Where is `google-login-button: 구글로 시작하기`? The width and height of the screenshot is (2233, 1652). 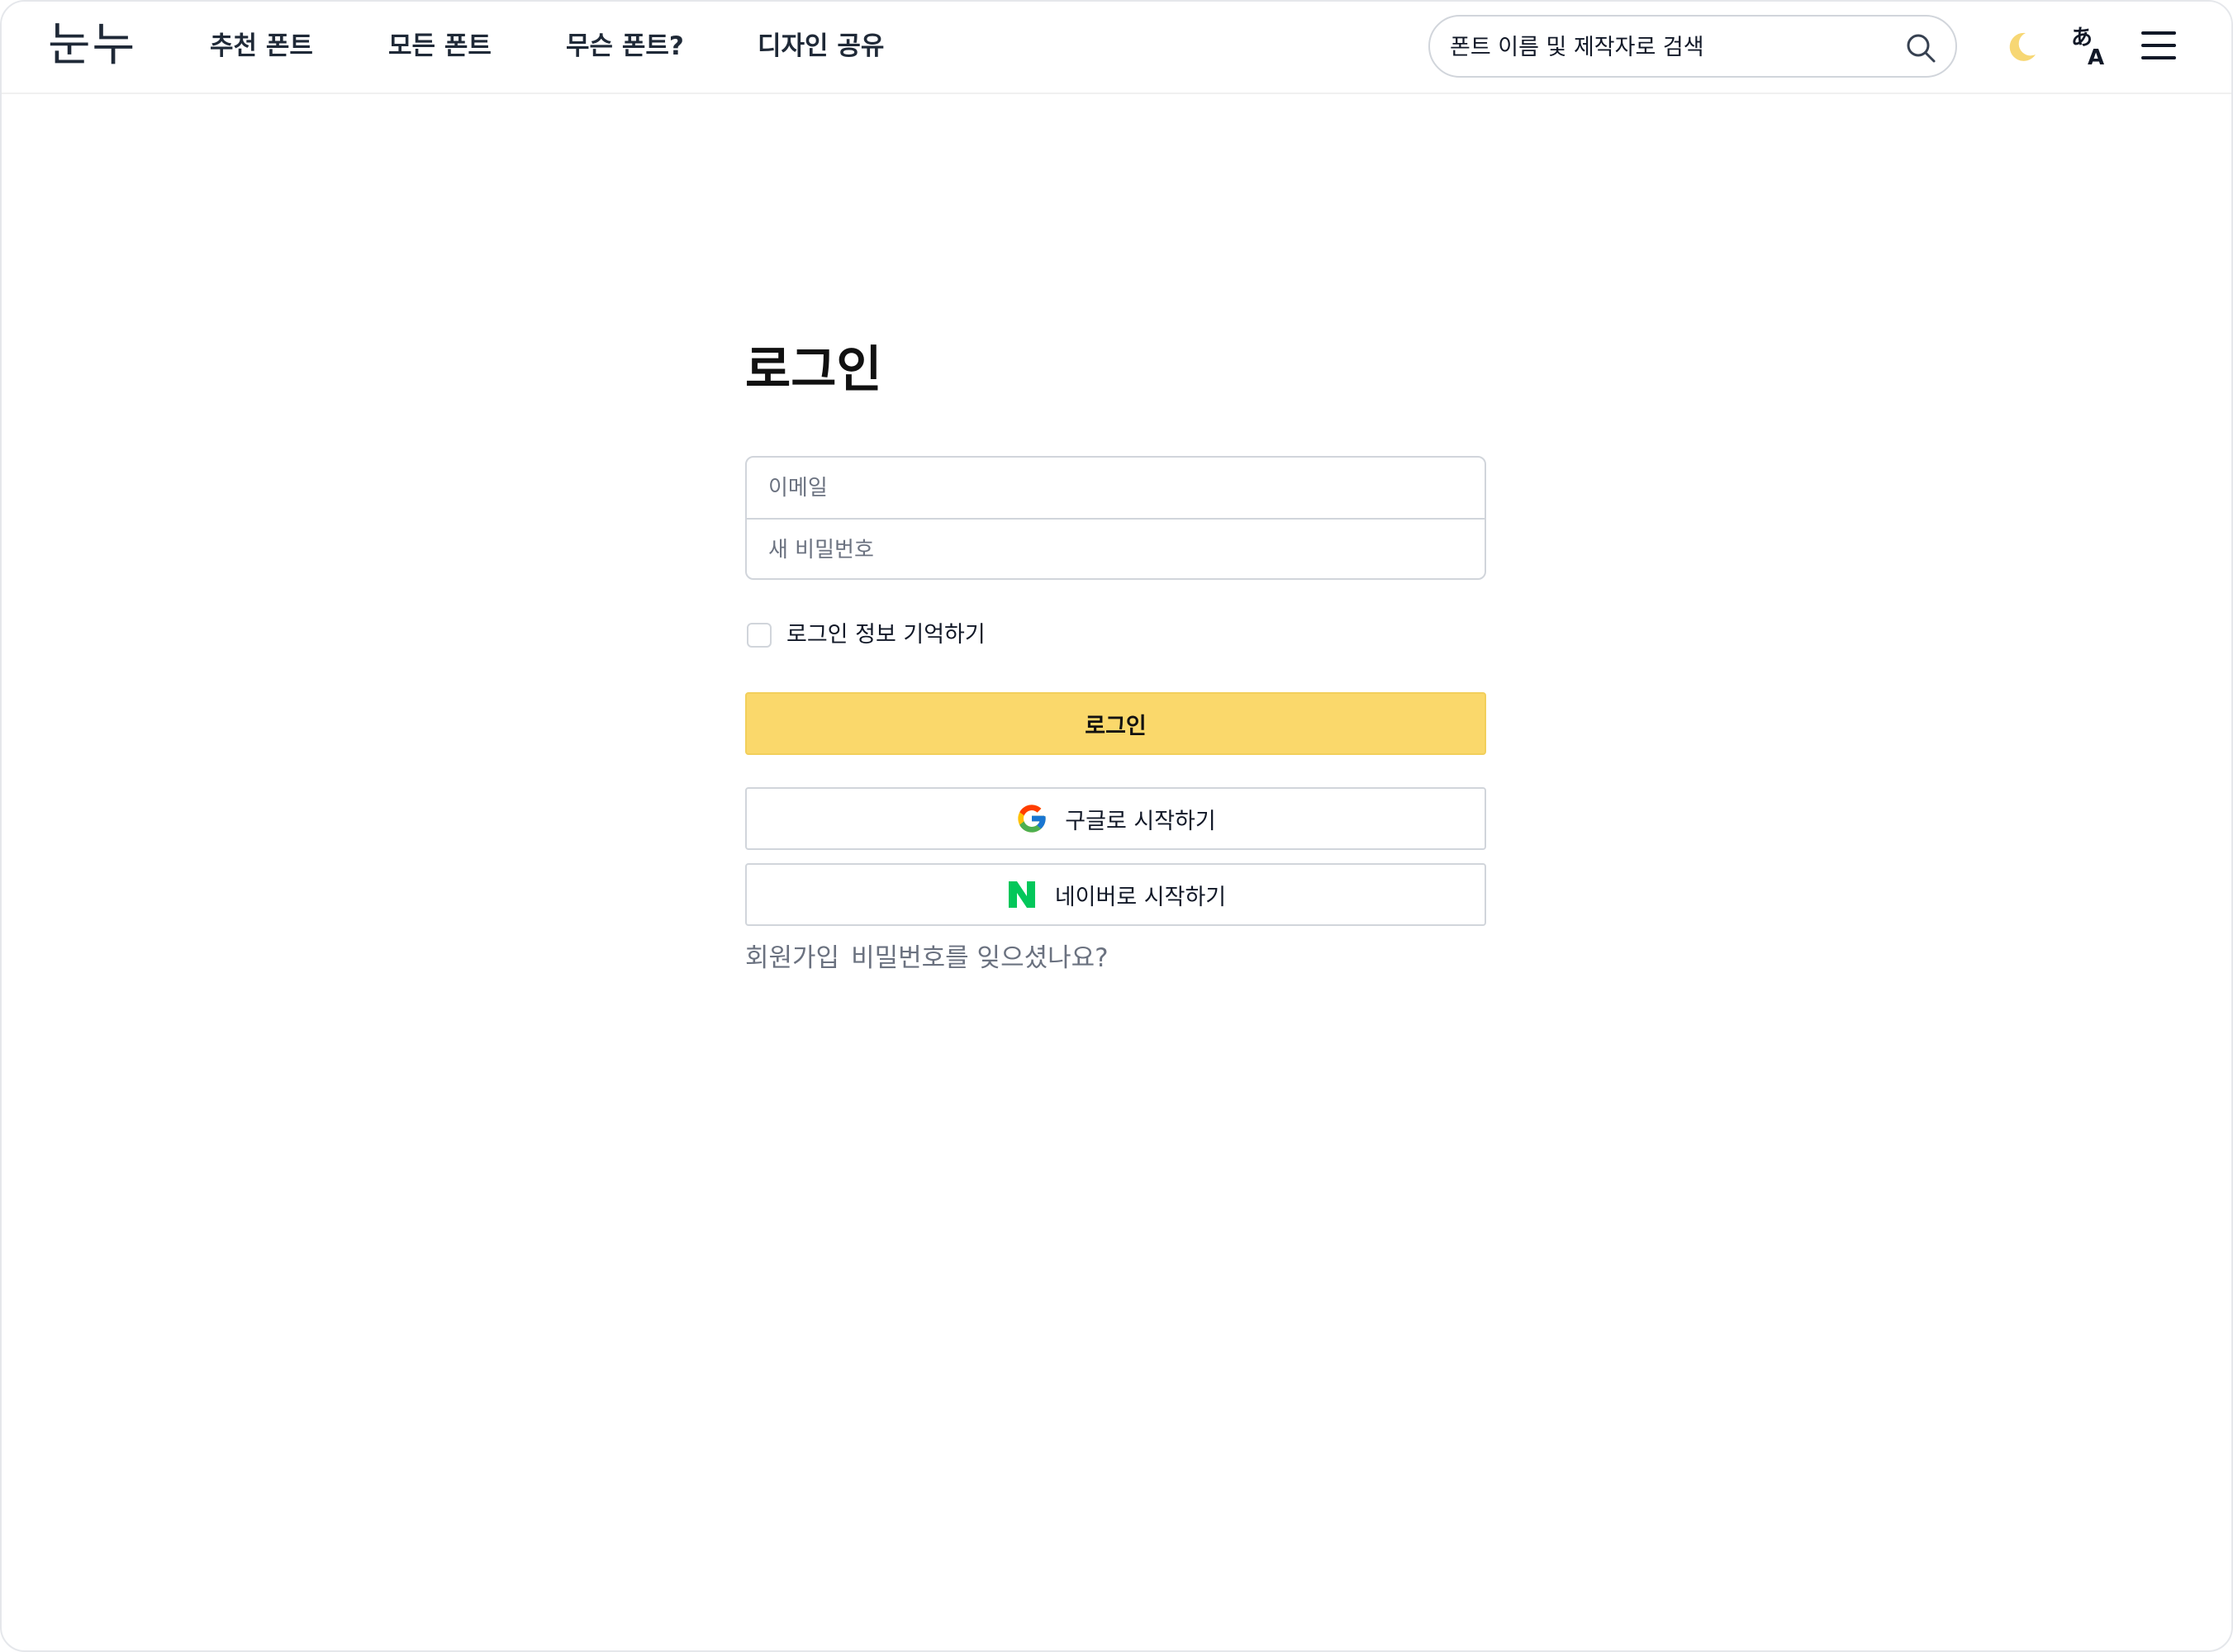 google-login-button: 구글로 시작하기 is located at coordinates (1115, 818).